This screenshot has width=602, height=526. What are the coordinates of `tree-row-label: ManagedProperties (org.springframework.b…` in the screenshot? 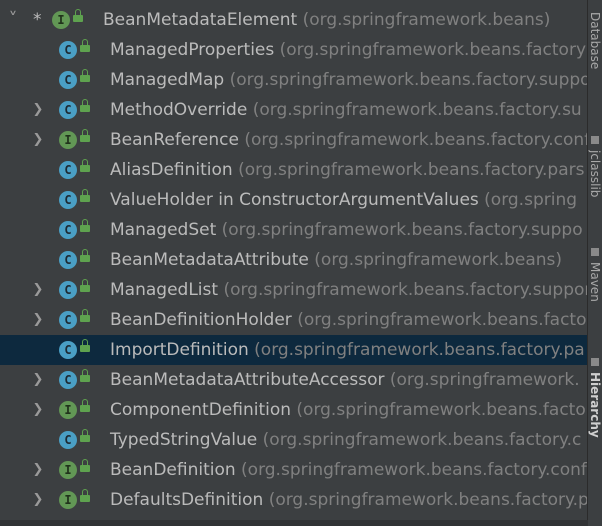 It's located at (348, 50).